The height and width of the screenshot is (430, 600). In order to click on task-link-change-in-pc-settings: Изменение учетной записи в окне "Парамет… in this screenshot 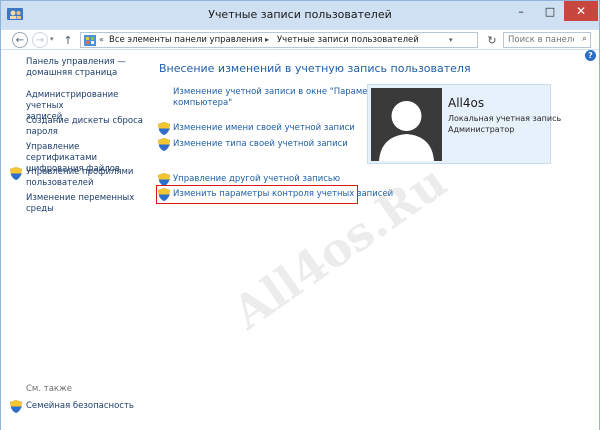, I will do `click(279, 98)`.